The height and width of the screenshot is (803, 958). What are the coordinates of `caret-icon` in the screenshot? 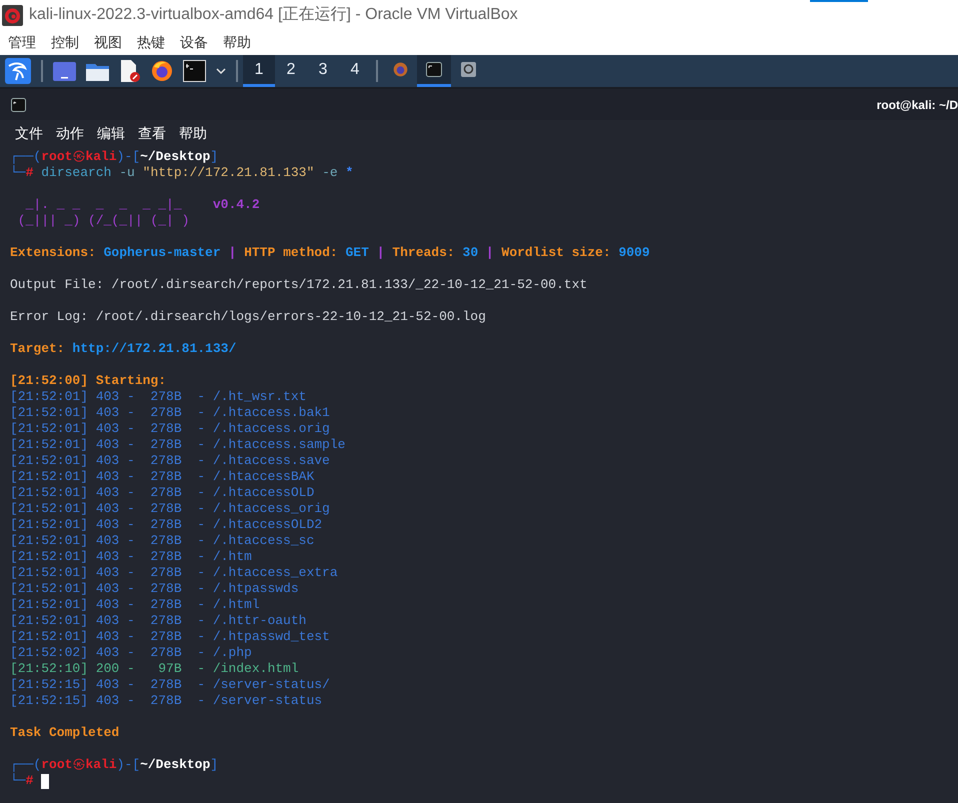 It's located at (221, 71).